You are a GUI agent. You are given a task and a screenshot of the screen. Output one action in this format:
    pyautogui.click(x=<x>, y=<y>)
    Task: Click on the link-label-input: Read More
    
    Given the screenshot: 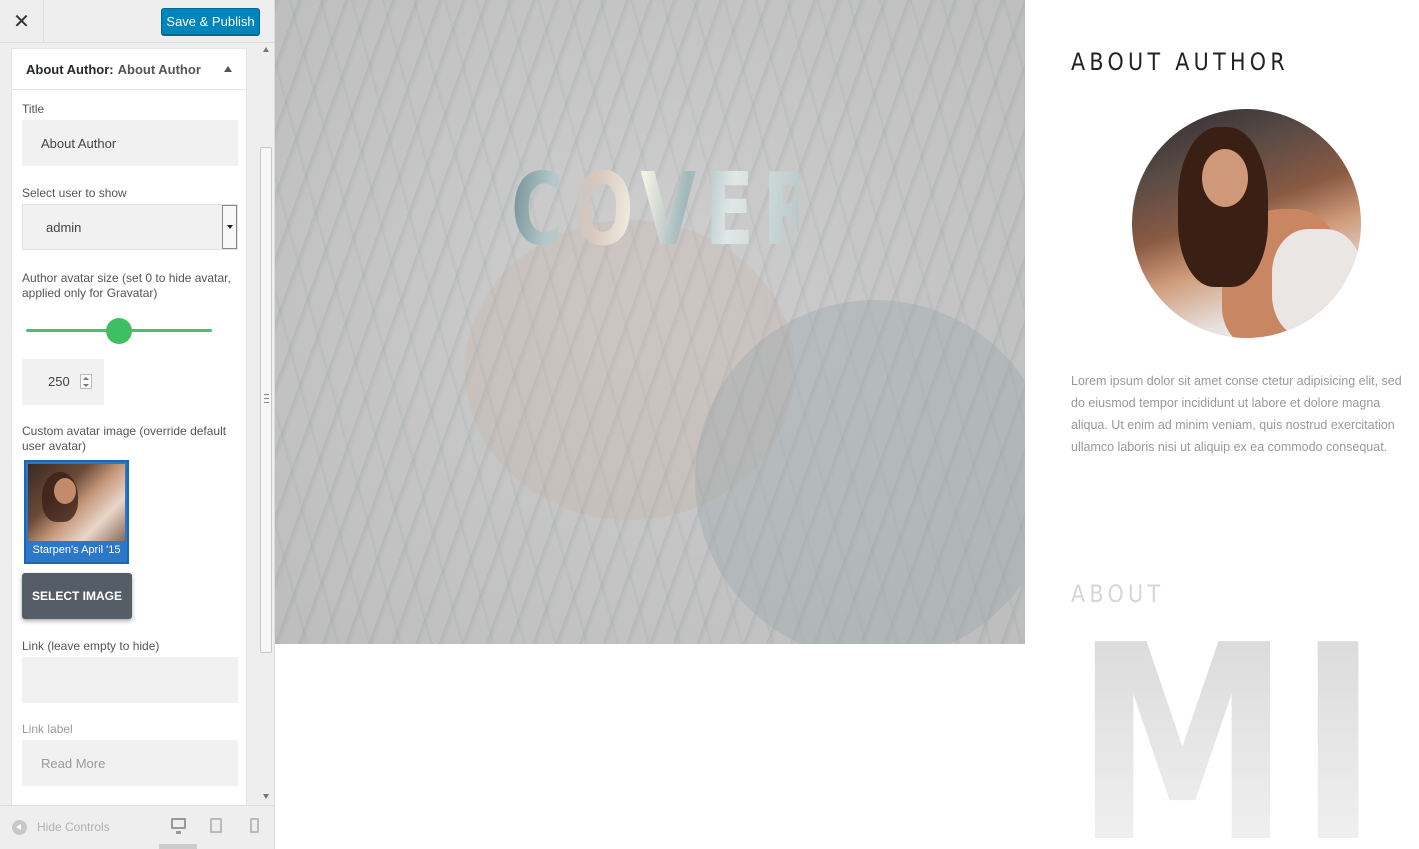 What is the action you would take?
    pyautogui.click(x=130, y=763)
    